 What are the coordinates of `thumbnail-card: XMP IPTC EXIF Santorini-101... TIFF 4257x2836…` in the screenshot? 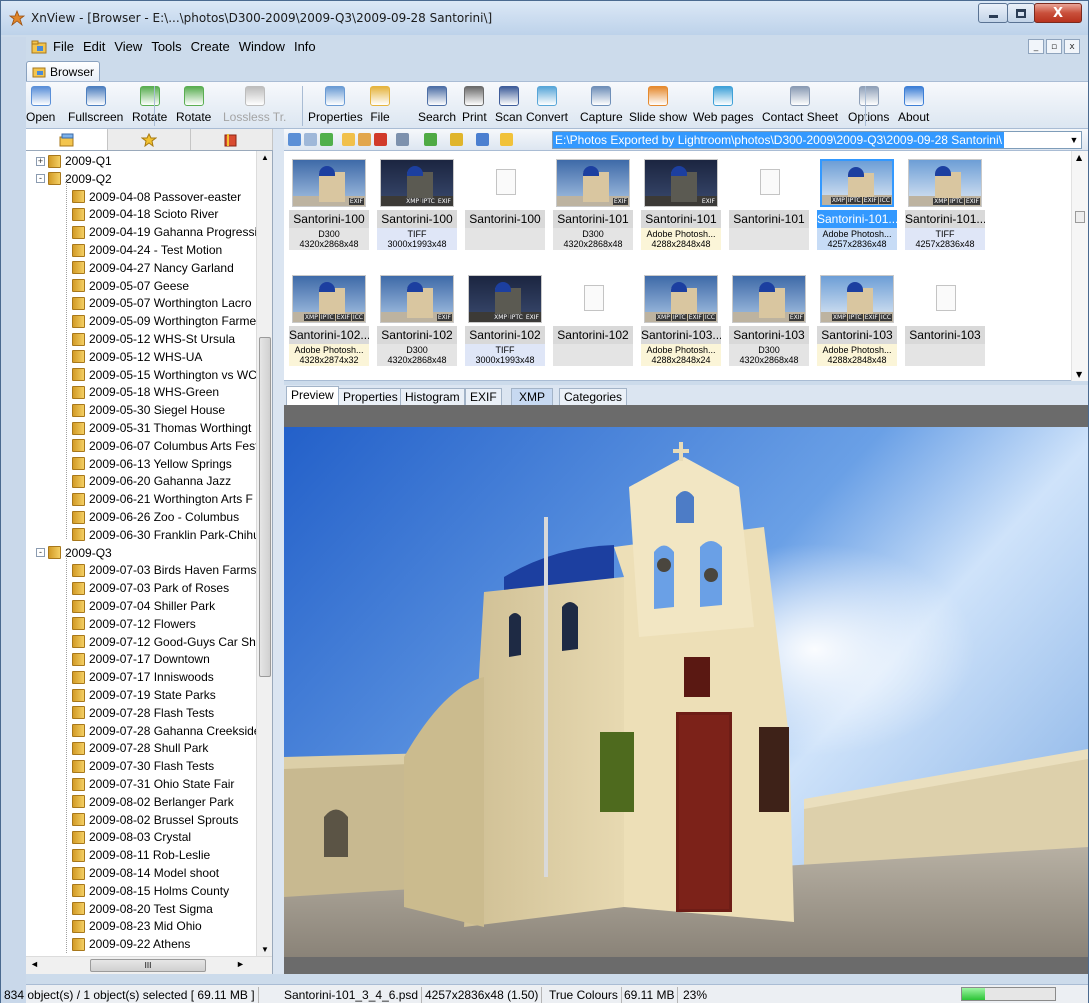 It's located at (945, 206).